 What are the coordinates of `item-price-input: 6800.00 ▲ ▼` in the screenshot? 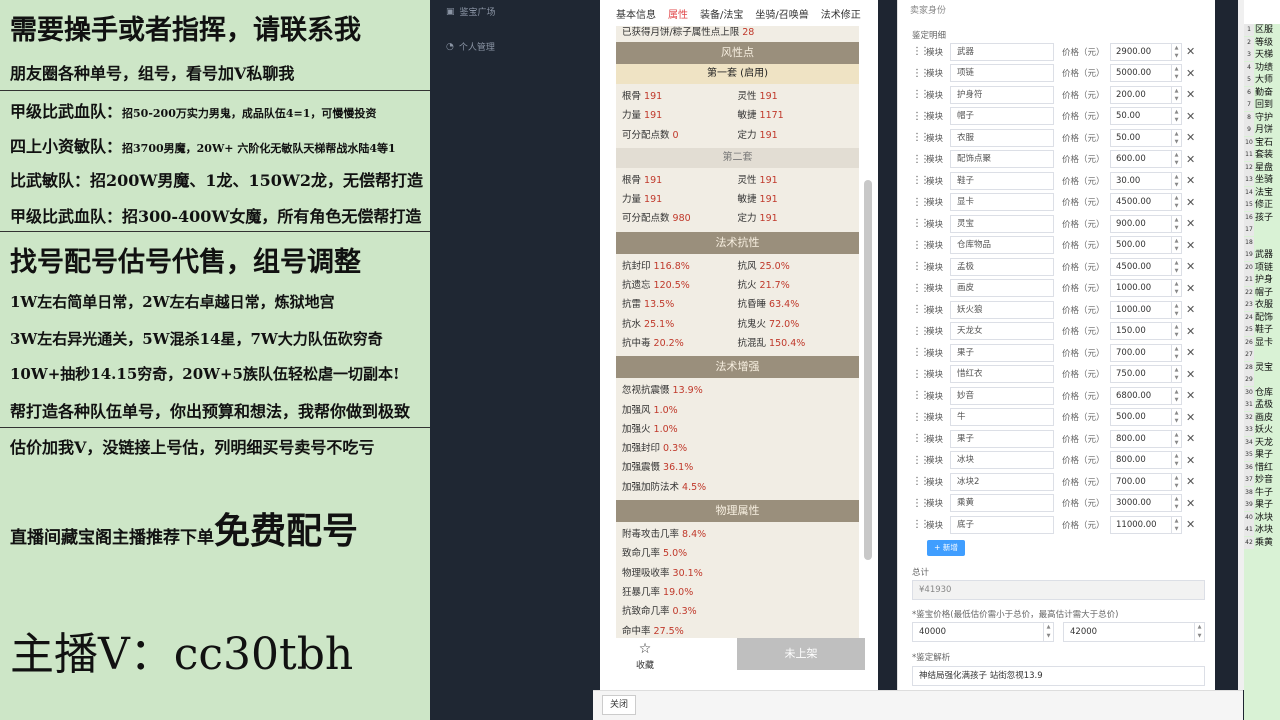 It's located at (1146, 395).